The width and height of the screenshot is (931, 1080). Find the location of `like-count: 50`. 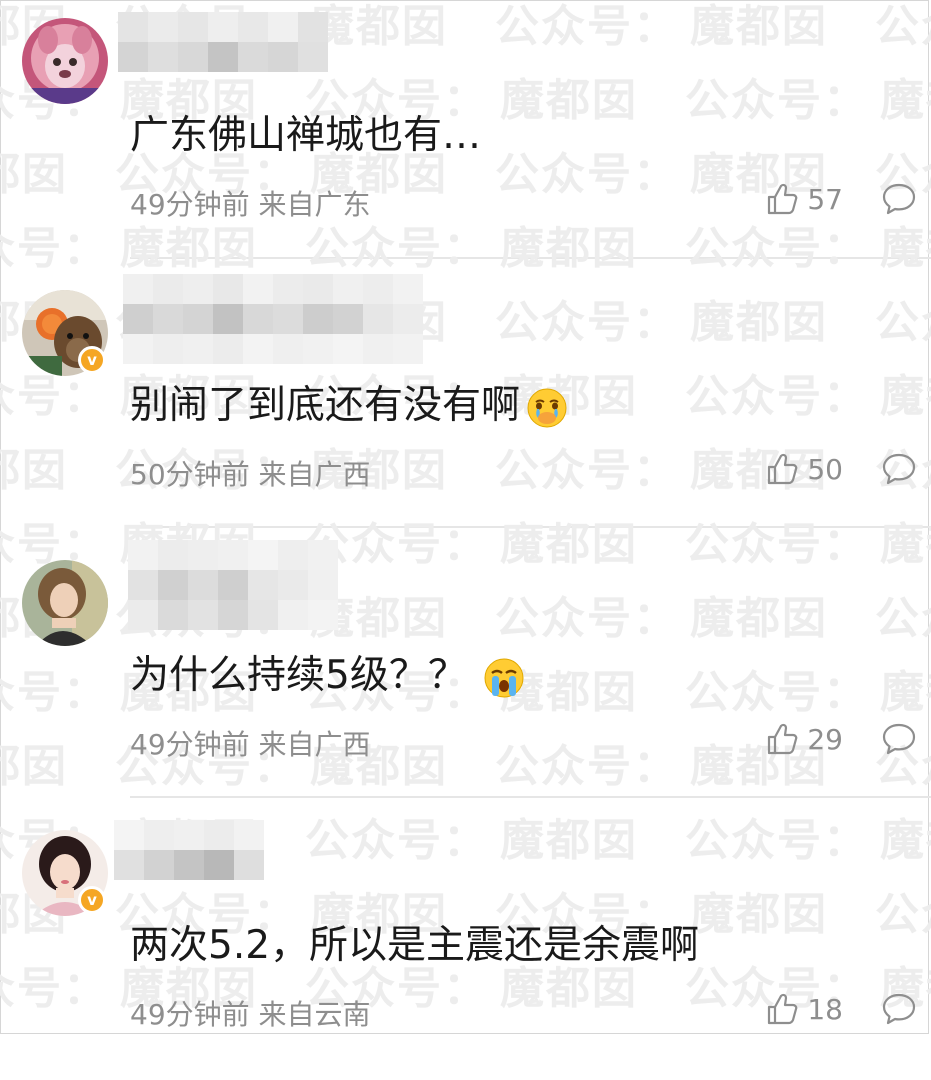

like-count: 50 is located at coordinates (825, 469).